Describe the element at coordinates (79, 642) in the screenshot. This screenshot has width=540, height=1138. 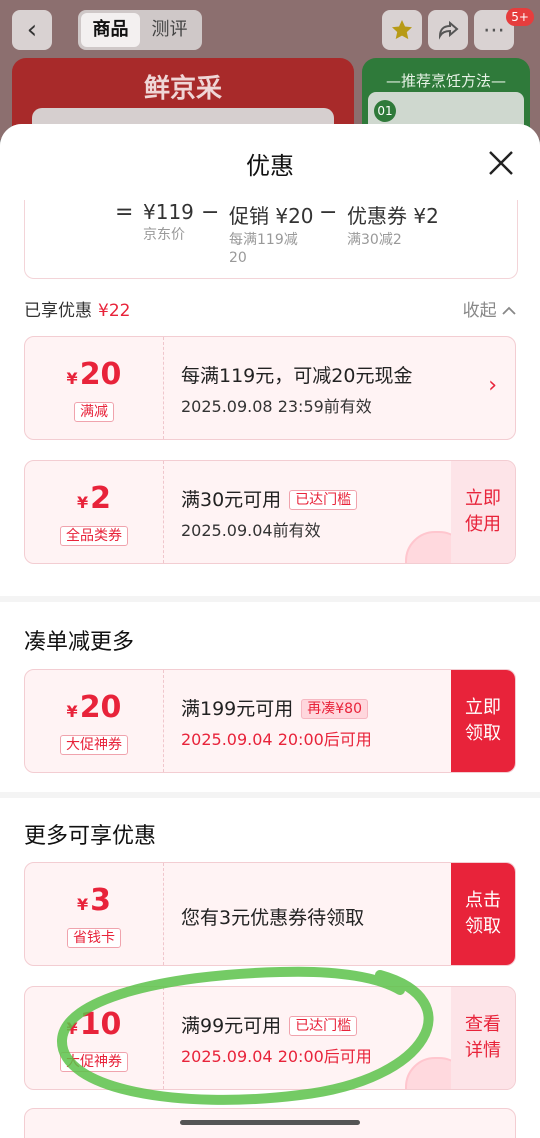
I see `section-title-more-order: 凑单减更多` at that location.